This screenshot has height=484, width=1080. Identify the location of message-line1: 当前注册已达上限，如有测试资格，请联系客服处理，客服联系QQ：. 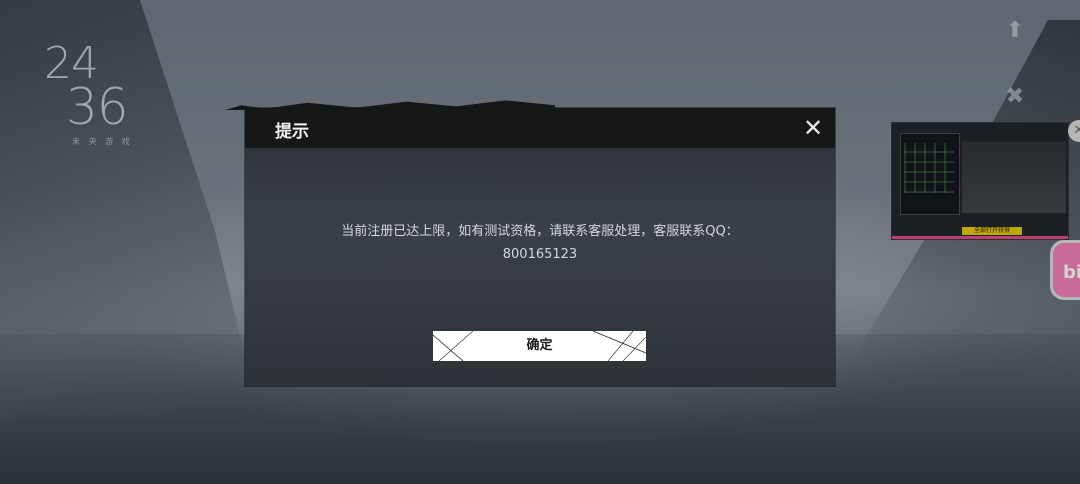
(540, 231).